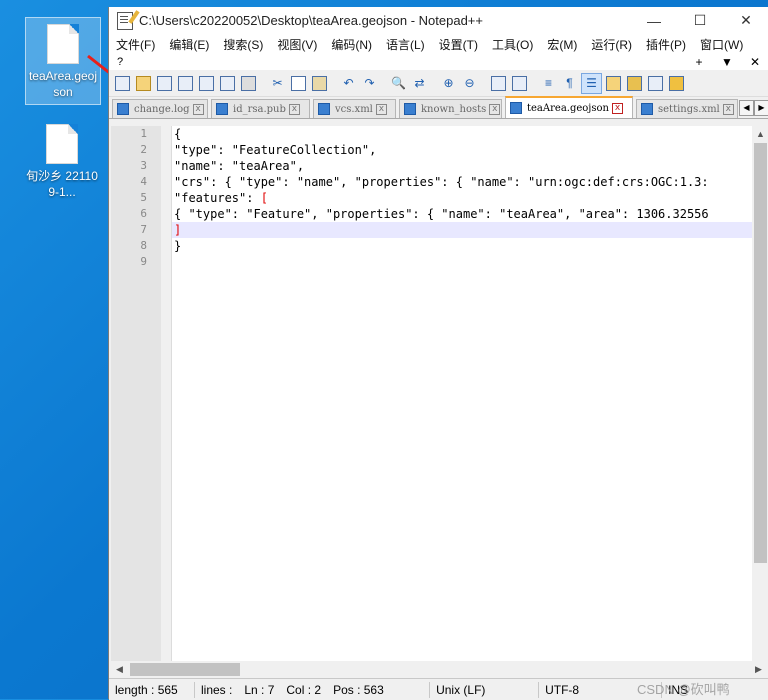 This screenshot has width=768, height=700. What do you see at coordinates (298, 83) in the screenshot?
I see `copy-icon` at bounding box center [298, 83].